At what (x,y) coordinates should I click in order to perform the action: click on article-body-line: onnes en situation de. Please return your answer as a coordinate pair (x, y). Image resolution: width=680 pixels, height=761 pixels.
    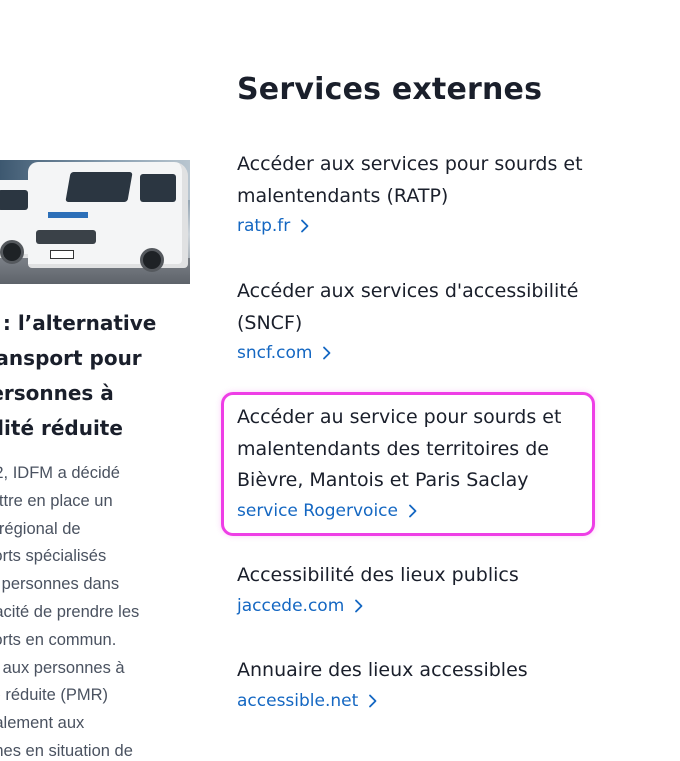
    Looking at the image, I should click on (66, 750).